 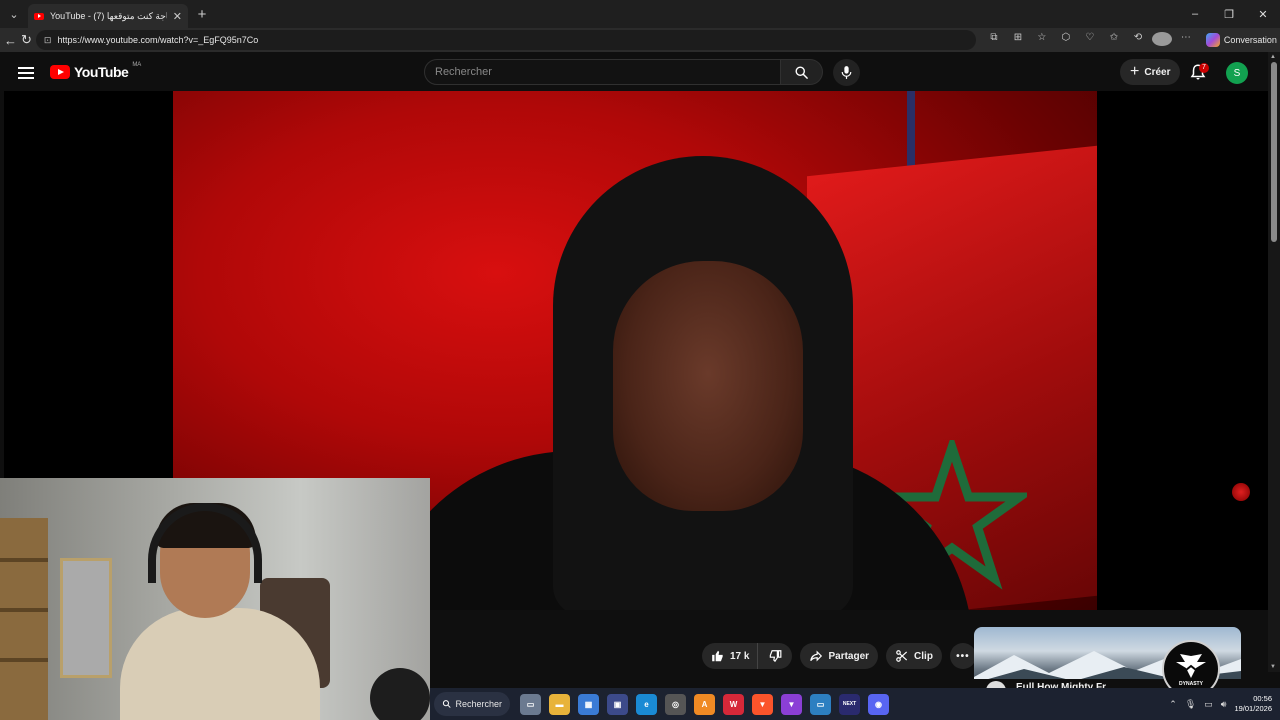 I want to click on search-bar, so click(x=623, y=72).